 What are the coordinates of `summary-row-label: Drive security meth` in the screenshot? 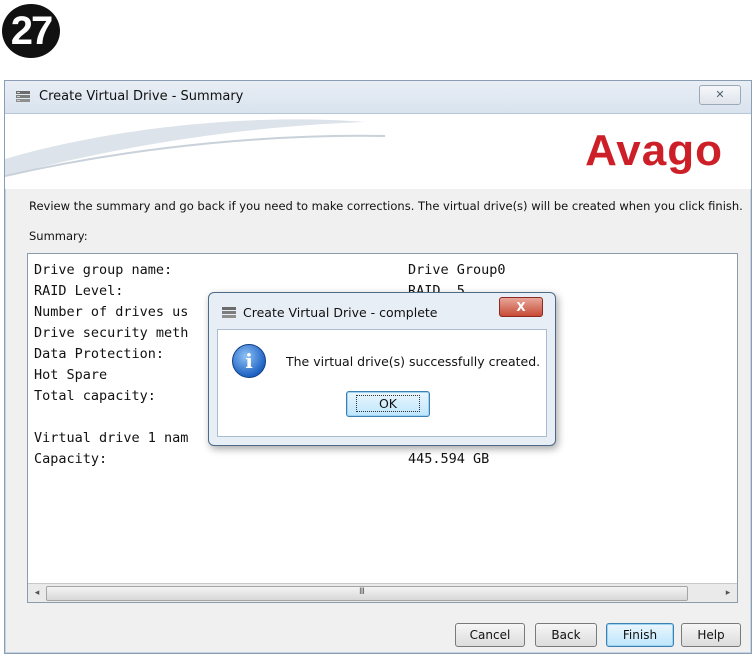 It's located at (111, 333).